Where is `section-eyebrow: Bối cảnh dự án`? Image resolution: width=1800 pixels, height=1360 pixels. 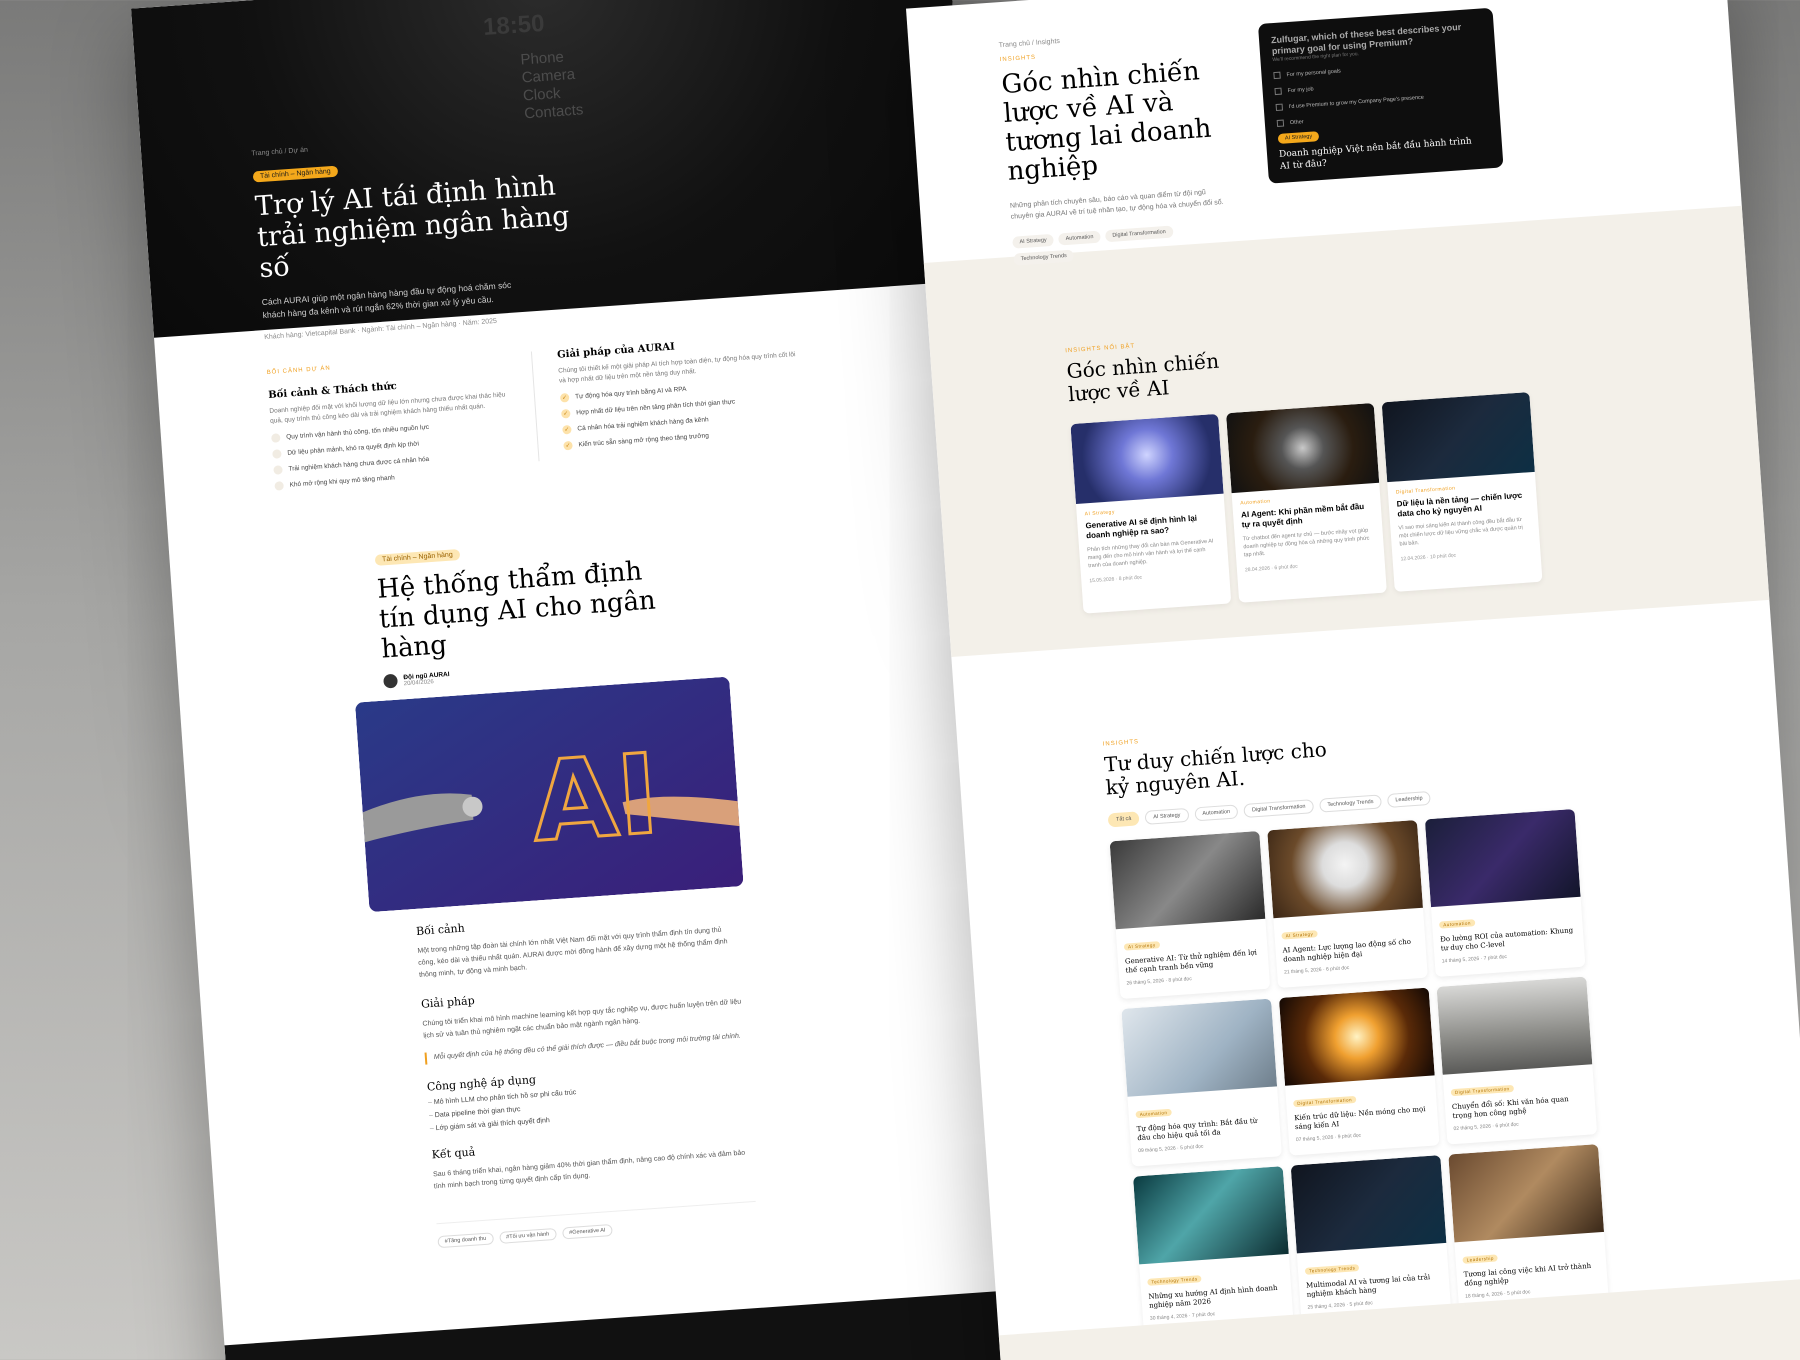 section-eyebrow: Bối cảnh dự án is located at coordinates (298, 371).